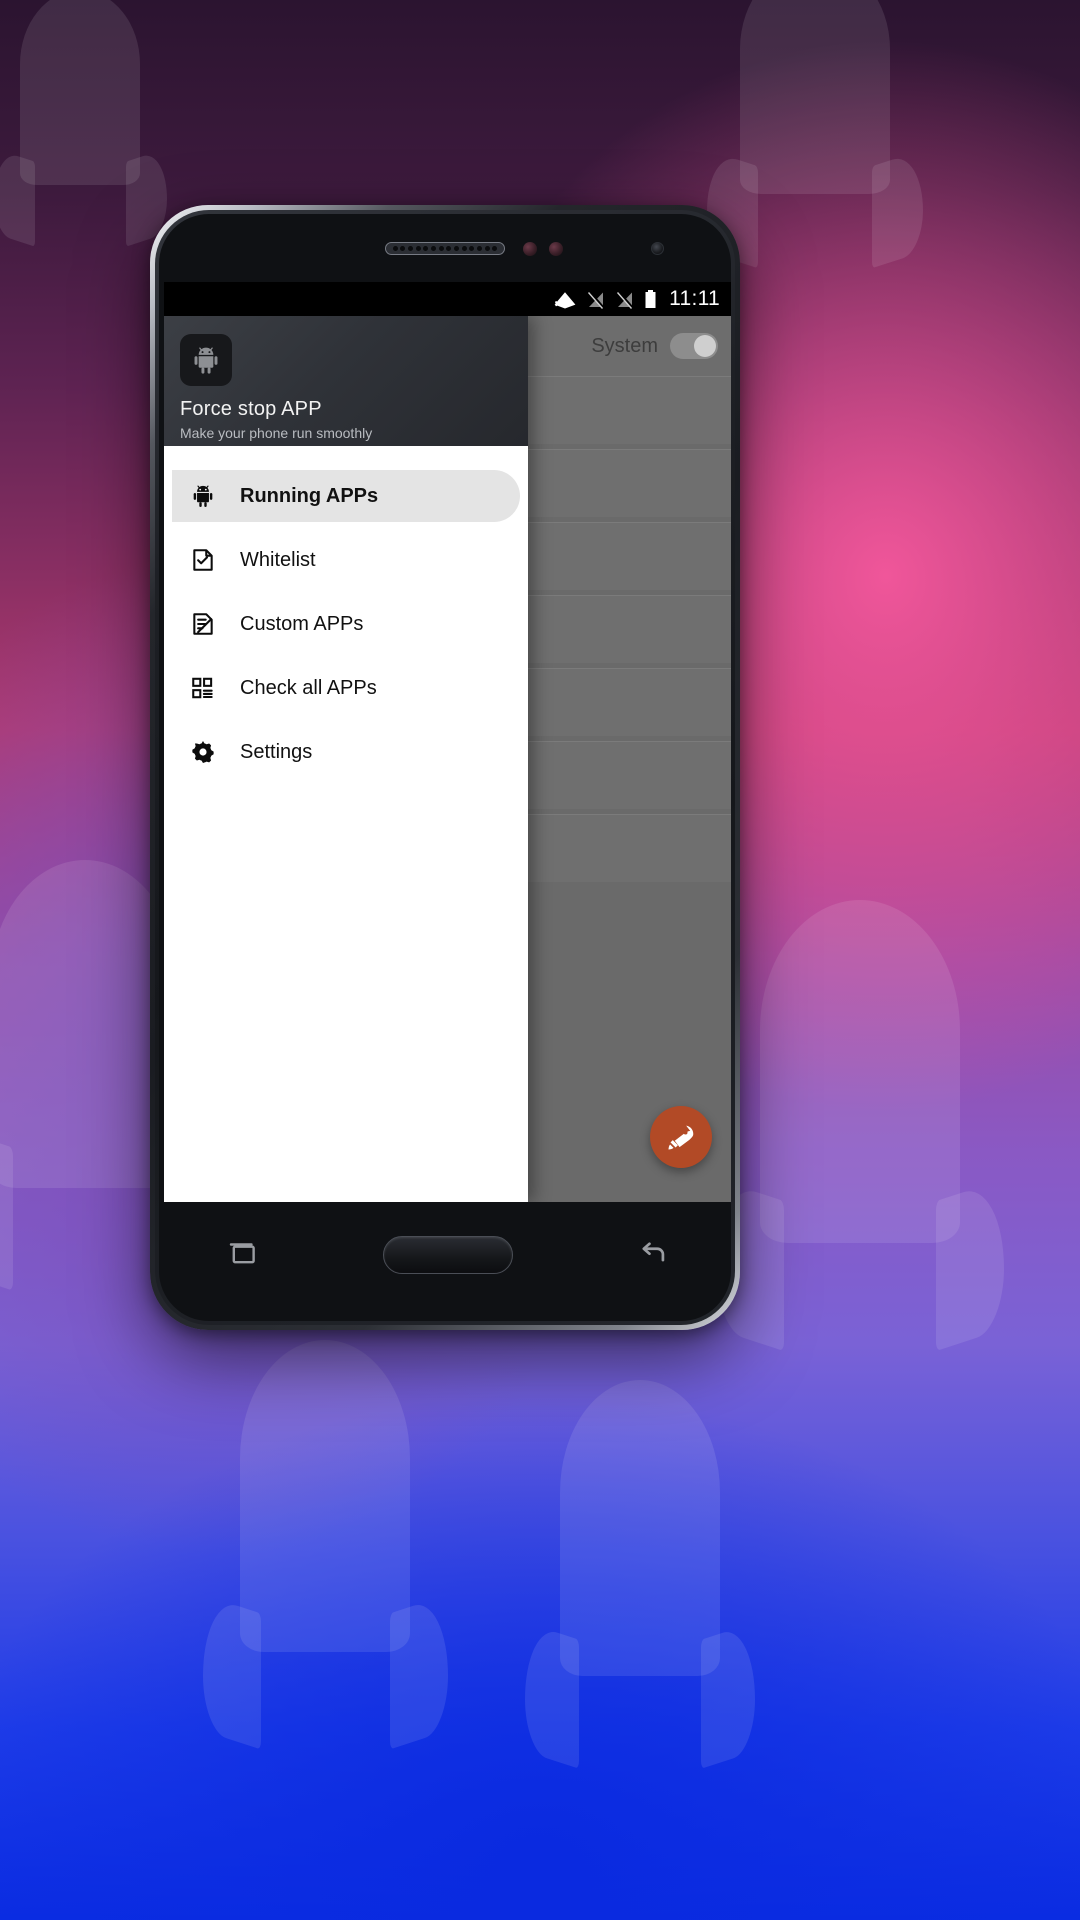 This screenshot has width=1080, height=1920. I want to click on drawer-item-label: Whitelist, so click(278, 559).